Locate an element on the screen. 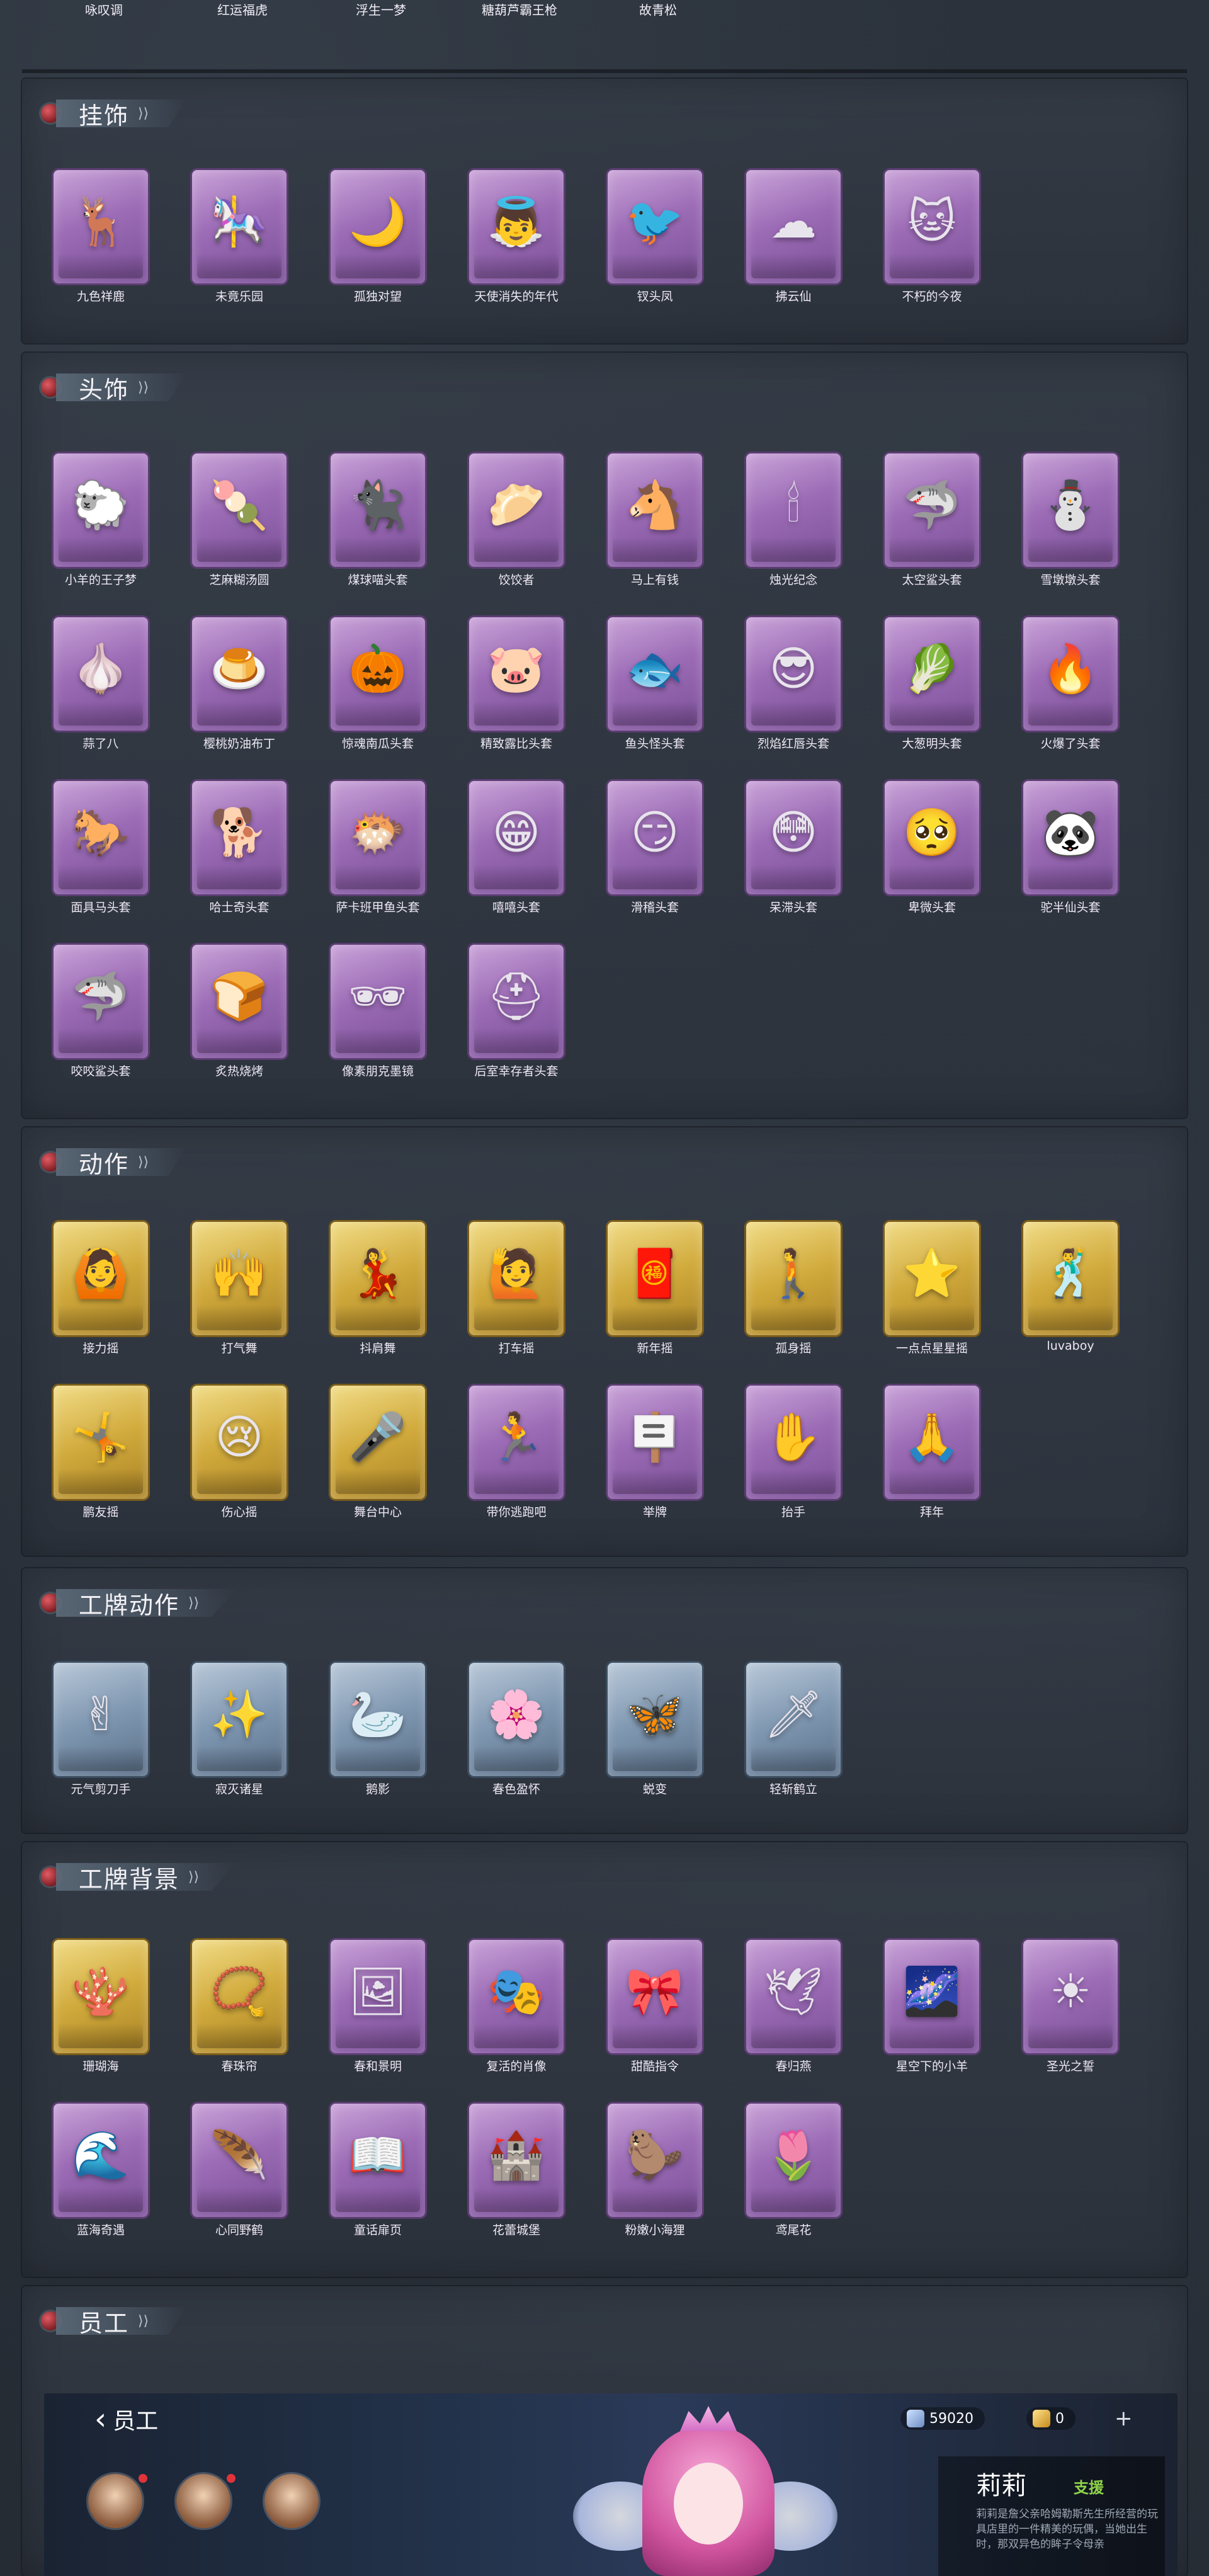  item-tile: 🗡 轻斩鹤立 is located at coordinates (793, 1729).